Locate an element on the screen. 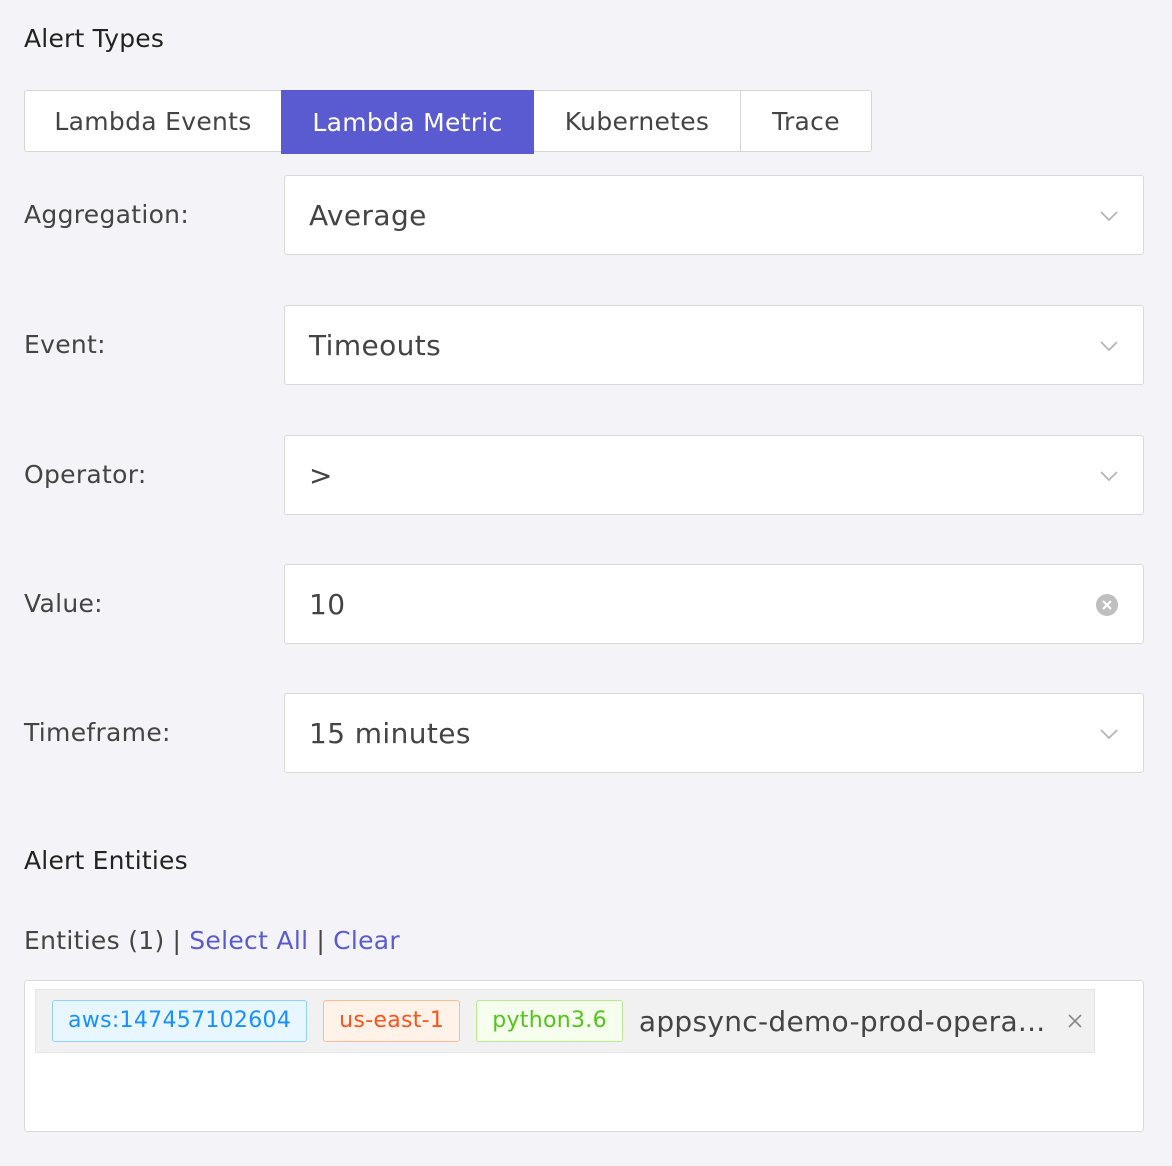 The width and height of the screenshot is (1172, 1166). close-icon is located at coordinates (1075, 1021).